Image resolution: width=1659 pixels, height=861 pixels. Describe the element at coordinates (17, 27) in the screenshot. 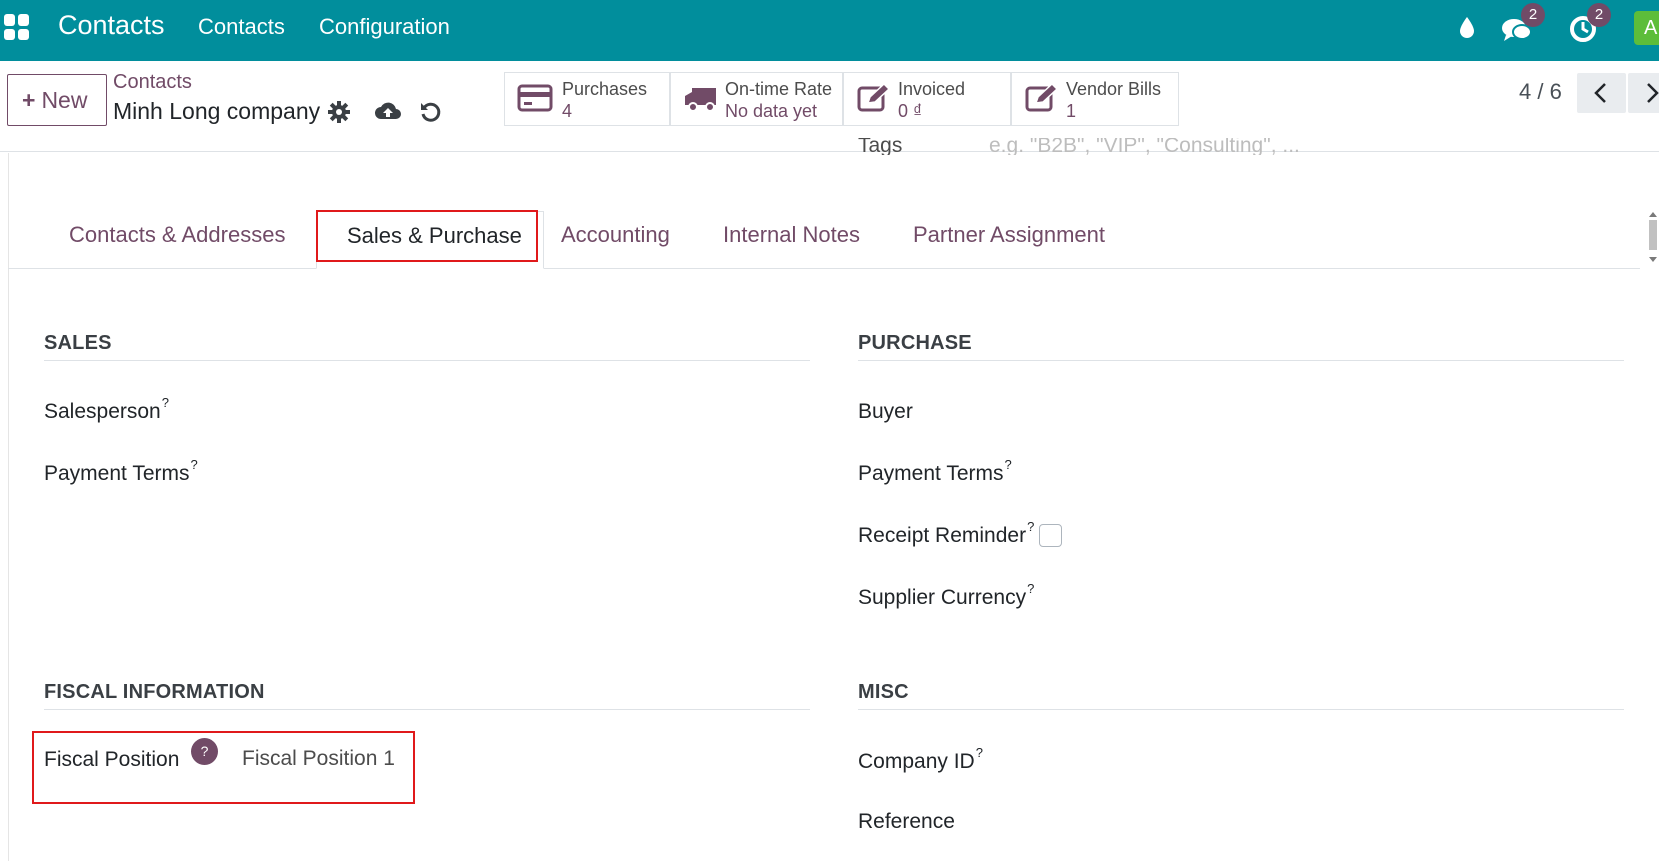

I see `apps-menu-icon` at that location.